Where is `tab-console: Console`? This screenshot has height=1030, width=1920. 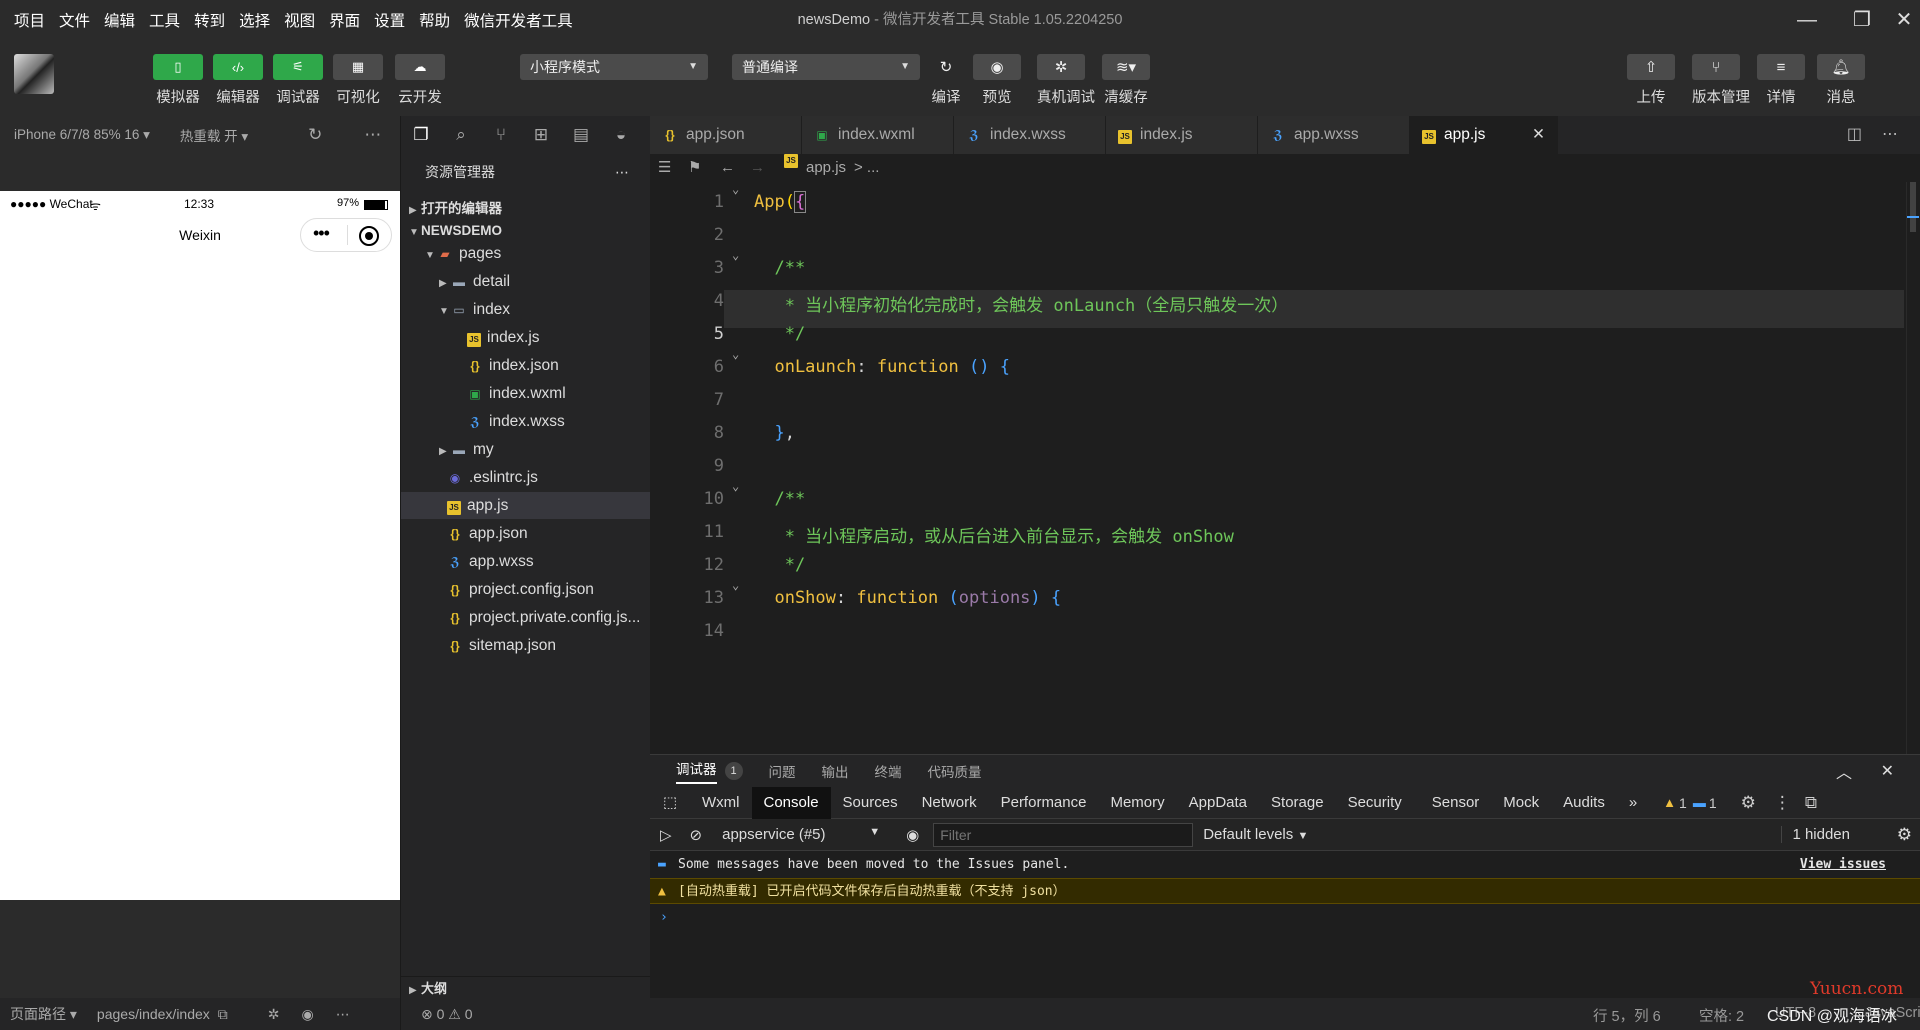 tab-console: Console is located at coordinates (791, 802).